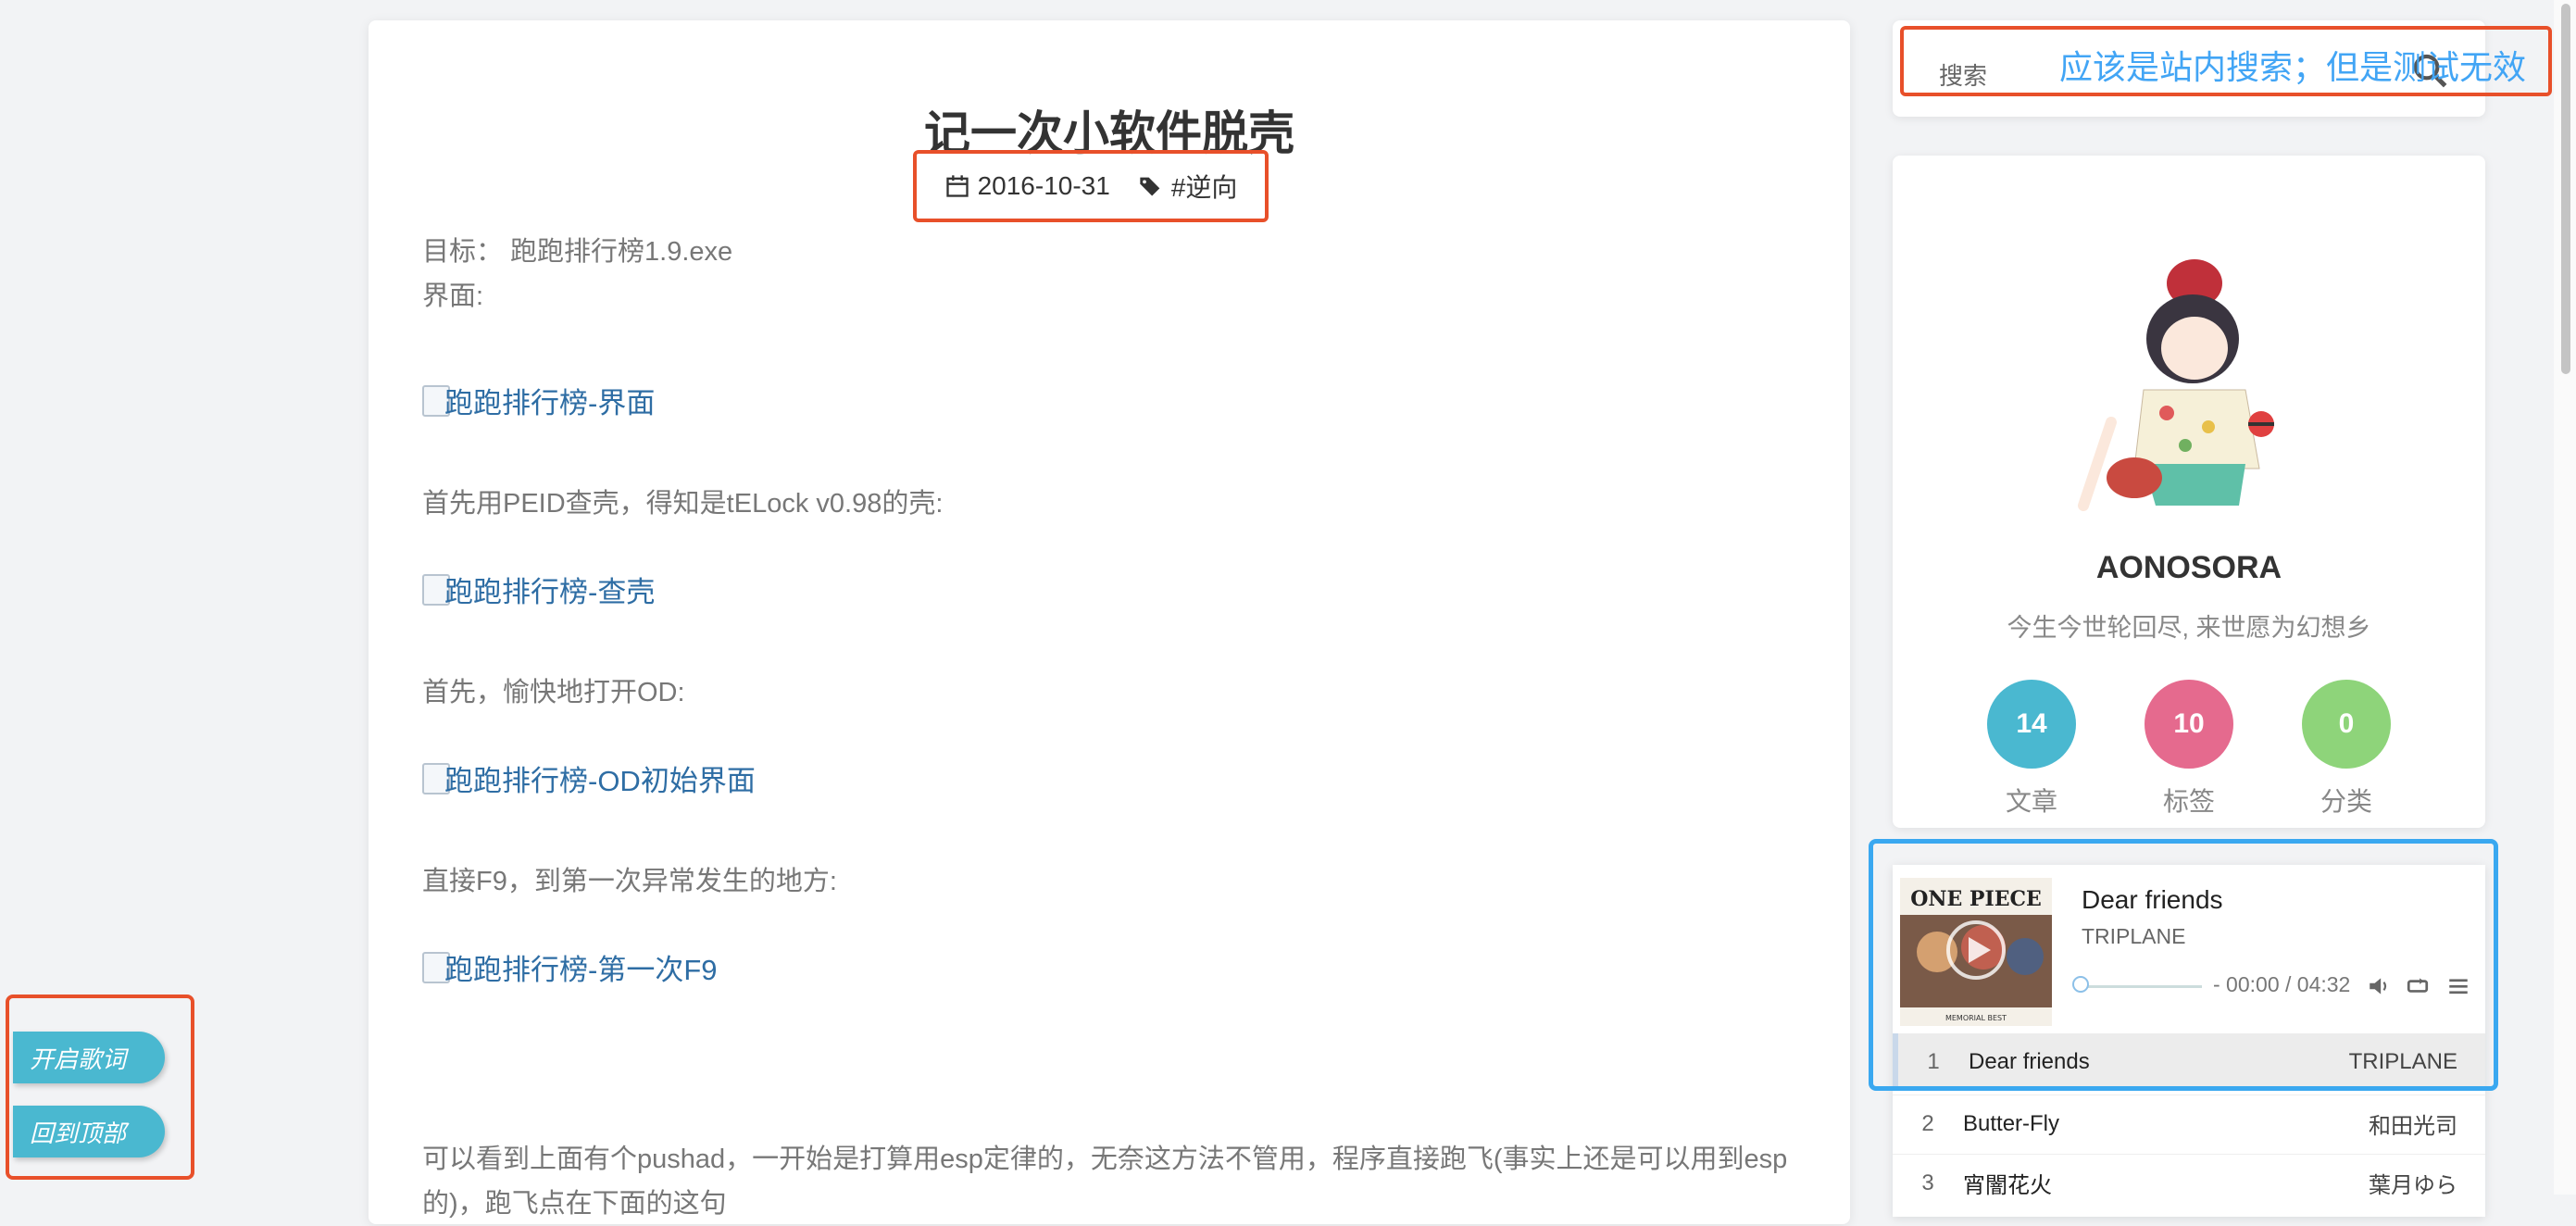  I want to click on paragraph-peid: 首先用PEID查壳，得知是tELock v0.98的壳:, so click(683, 504).